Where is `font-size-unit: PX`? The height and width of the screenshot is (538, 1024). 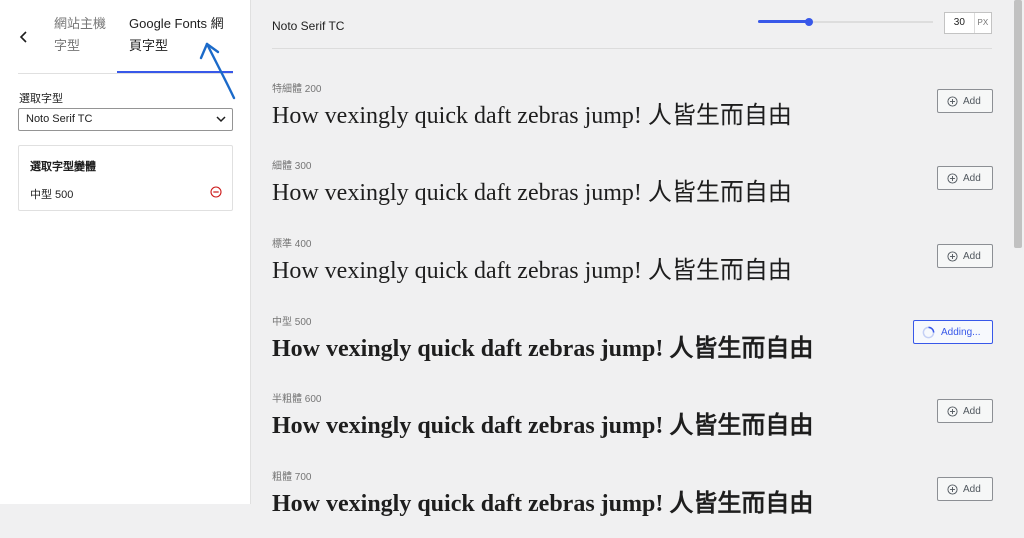
font-size-unit: PX is located at coordinates (983, 23).